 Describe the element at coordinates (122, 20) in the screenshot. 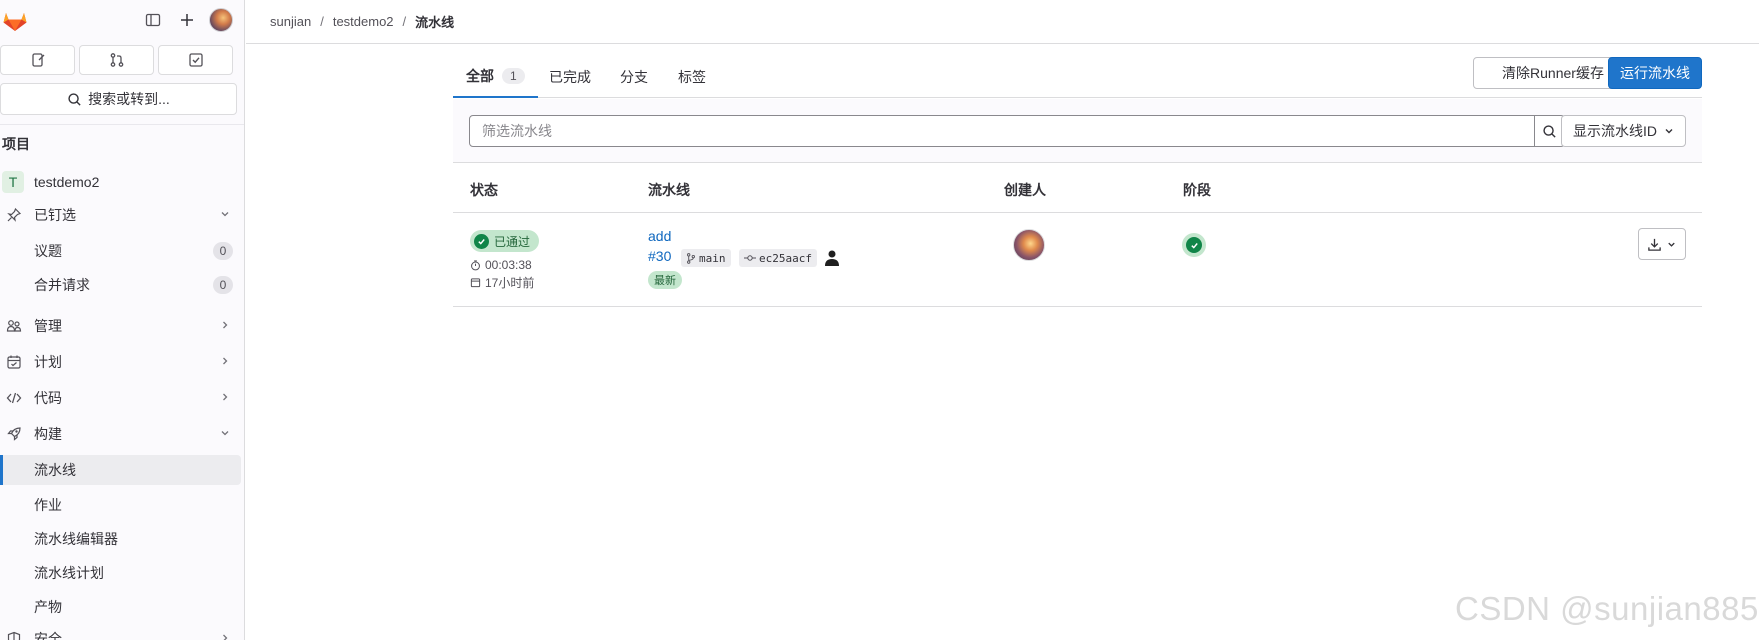

I see `sidebar-top-bar` at that location.